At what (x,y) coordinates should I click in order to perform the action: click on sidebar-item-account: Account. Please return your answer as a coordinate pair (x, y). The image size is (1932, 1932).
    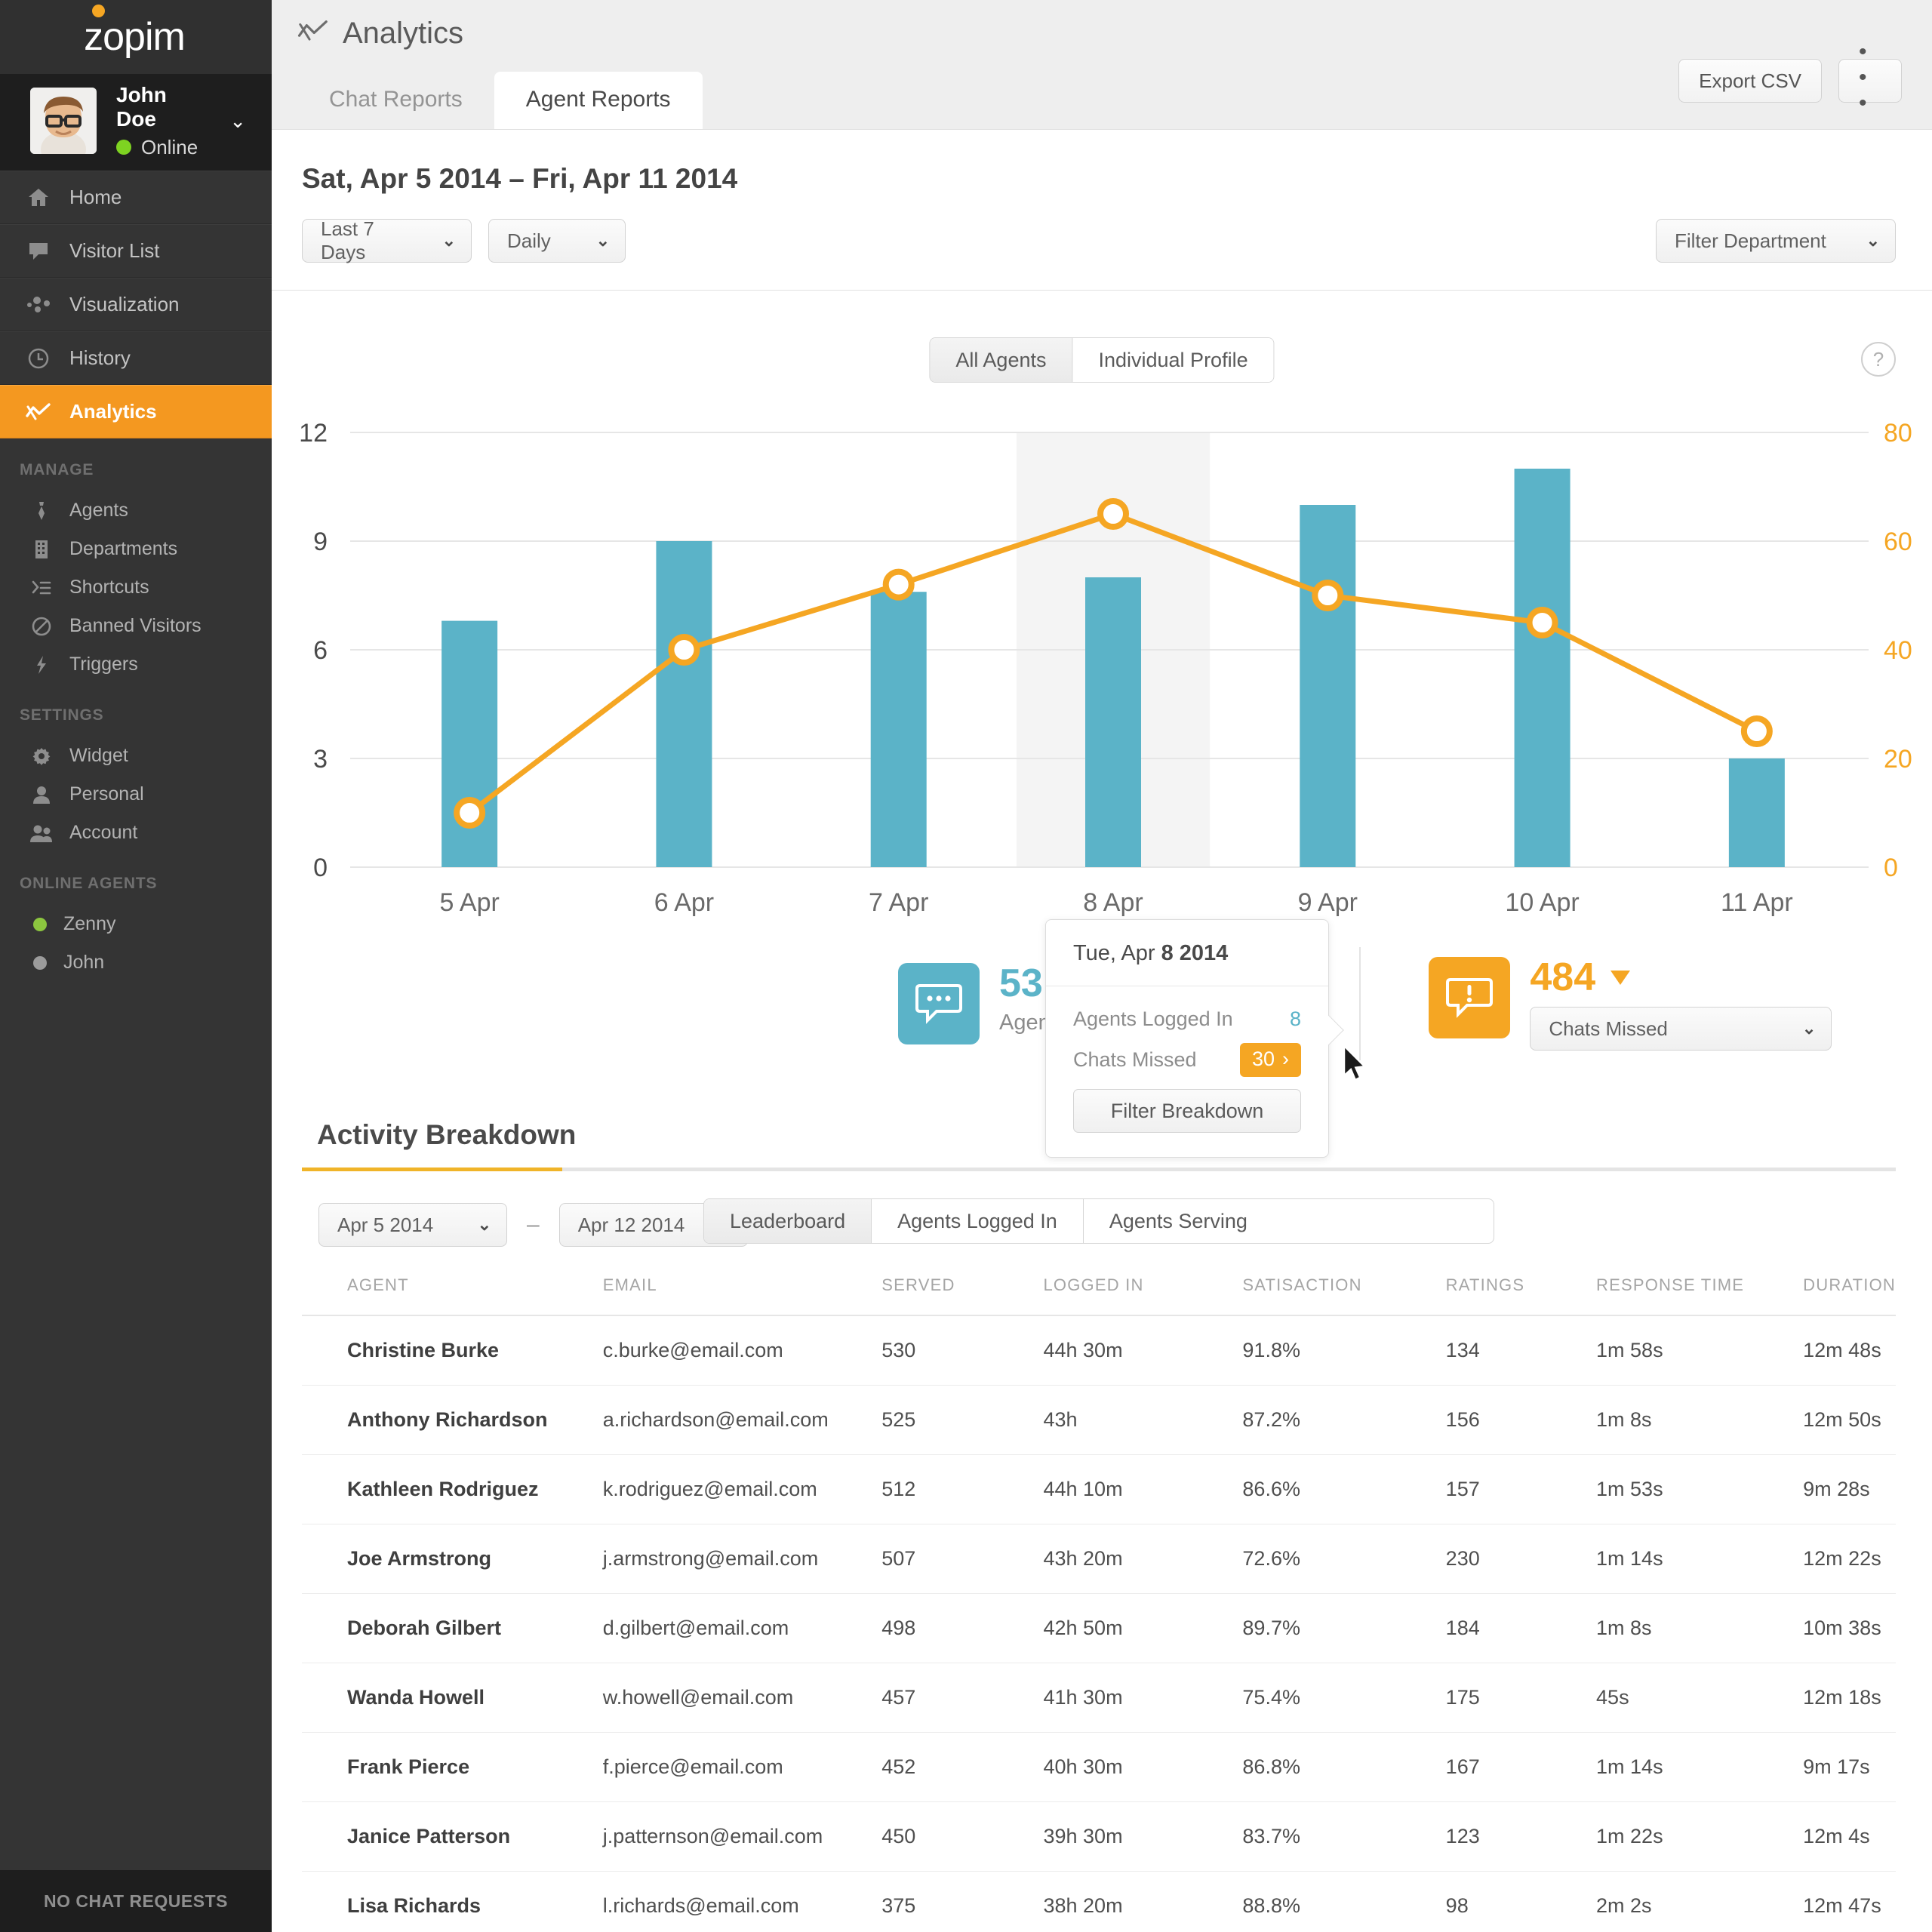
    Looking at the image, I should click on (136, 833).